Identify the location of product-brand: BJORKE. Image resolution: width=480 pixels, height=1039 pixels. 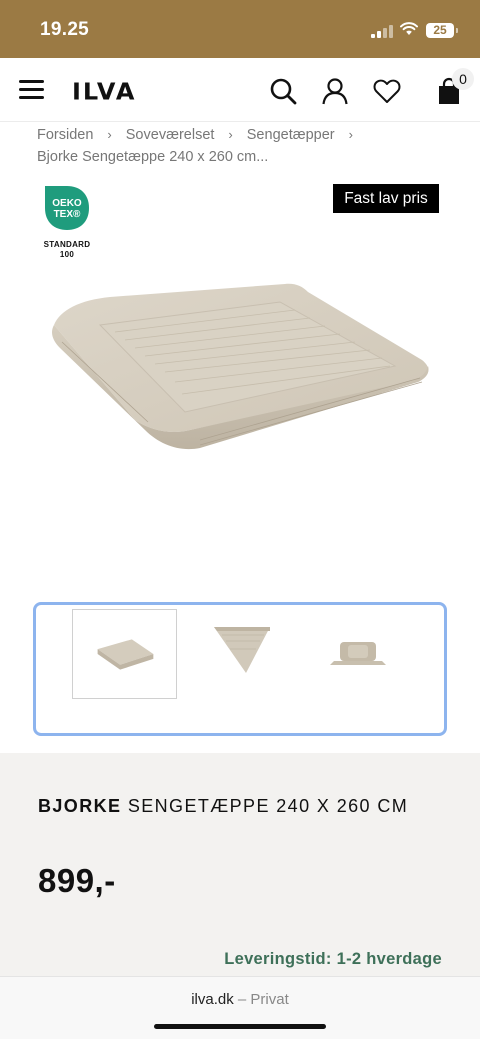
(80, 806).